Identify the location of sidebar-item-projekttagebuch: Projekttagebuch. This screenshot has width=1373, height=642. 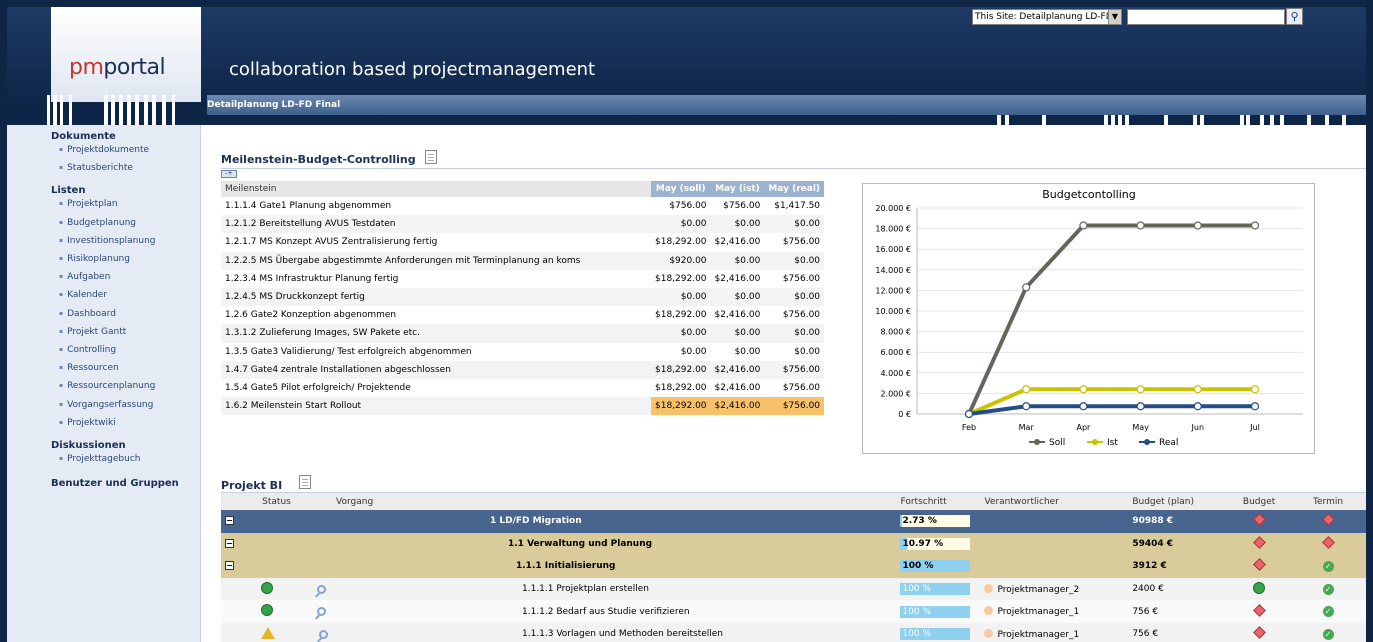
(99, 459).